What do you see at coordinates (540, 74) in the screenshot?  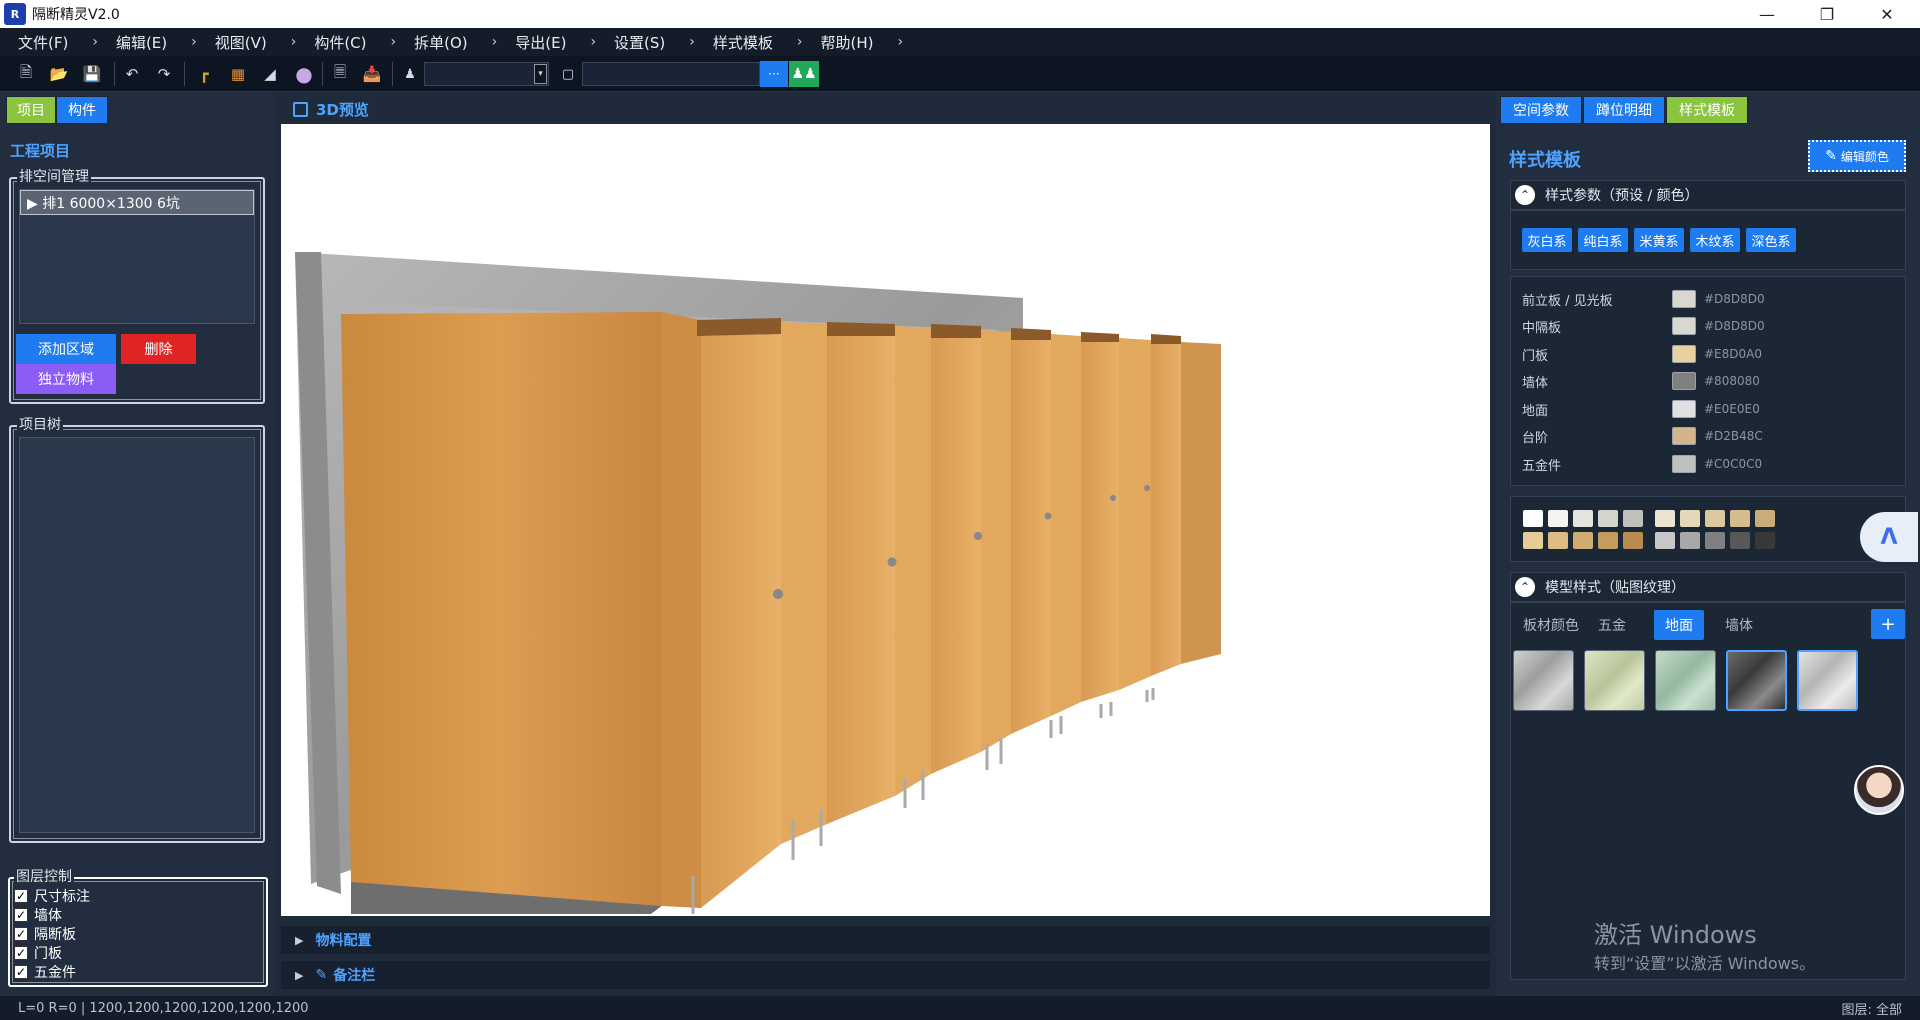 I see `dropdown-arrow-icon: ▾` at bounding box center [540, 74].